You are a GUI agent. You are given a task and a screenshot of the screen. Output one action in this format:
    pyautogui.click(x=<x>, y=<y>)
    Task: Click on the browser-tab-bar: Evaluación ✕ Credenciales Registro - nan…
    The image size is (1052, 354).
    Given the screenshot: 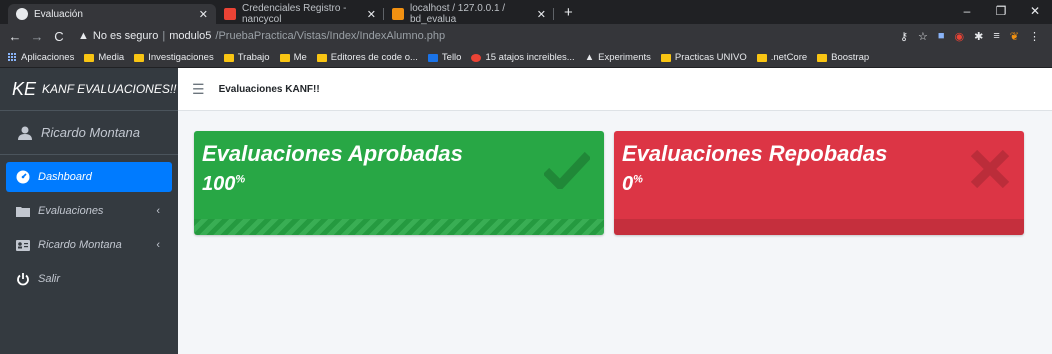 What is the action you would take?
    pyautogui.click(x=526, y=12)
    